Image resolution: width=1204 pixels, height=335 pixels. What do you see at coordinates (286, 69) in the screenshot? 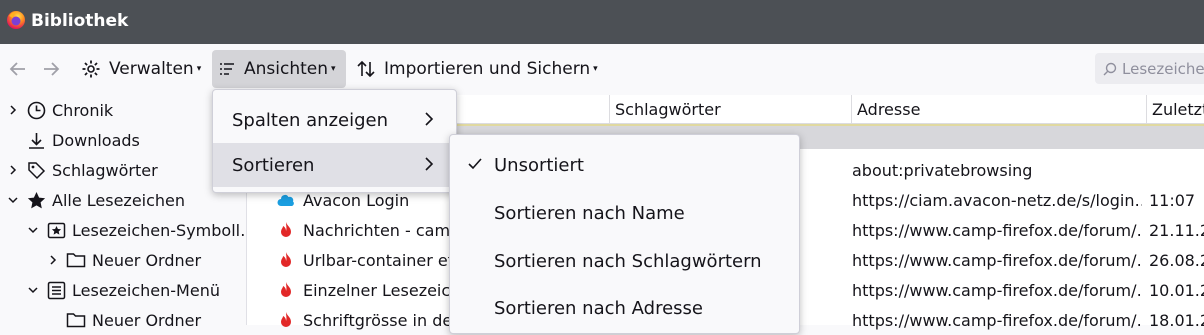
I see `views-label: Ansichten` at bounding box center [286, 69].